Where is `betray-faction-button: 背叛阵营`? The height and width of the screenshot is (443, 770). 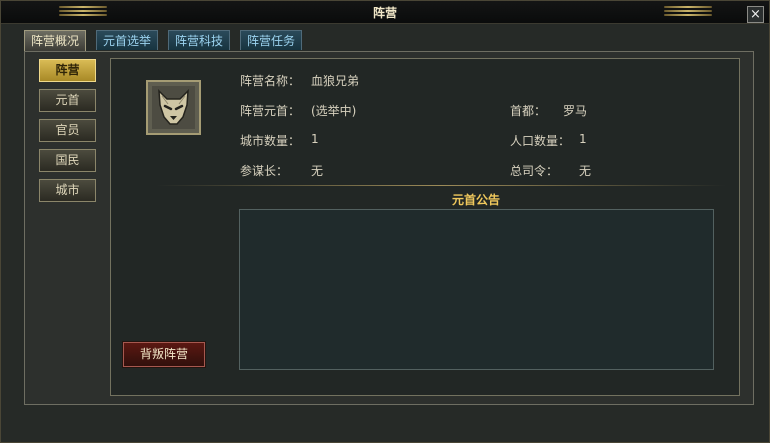 betray-faction-button: 背叛阵营 is located at coordinates (164, 354).